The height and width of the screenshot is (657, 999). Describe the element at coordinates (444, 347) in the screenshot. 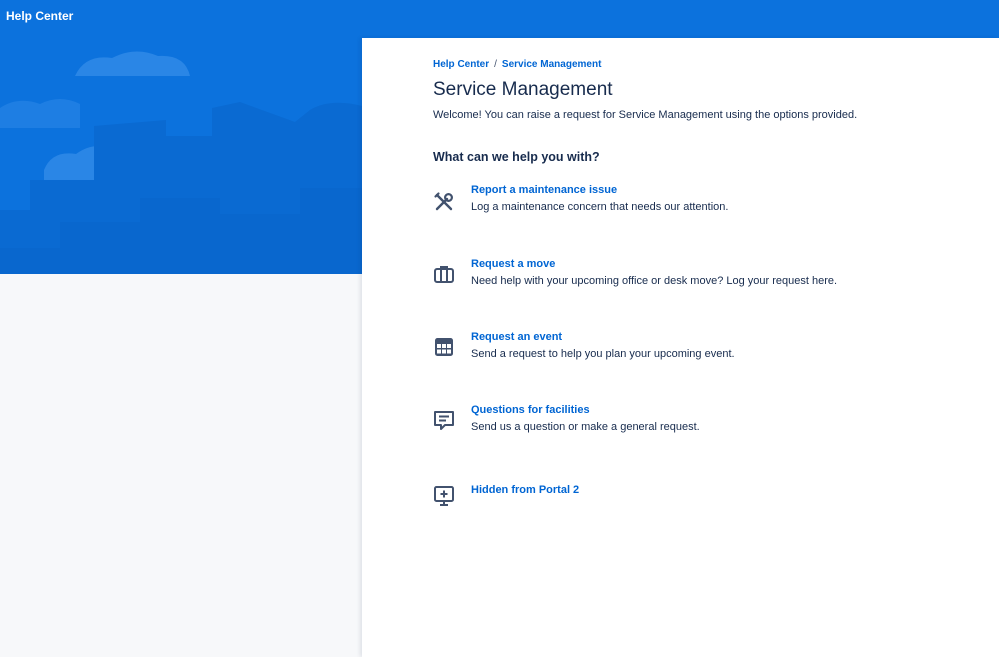

I see `calendar-grid-icon` at that location.